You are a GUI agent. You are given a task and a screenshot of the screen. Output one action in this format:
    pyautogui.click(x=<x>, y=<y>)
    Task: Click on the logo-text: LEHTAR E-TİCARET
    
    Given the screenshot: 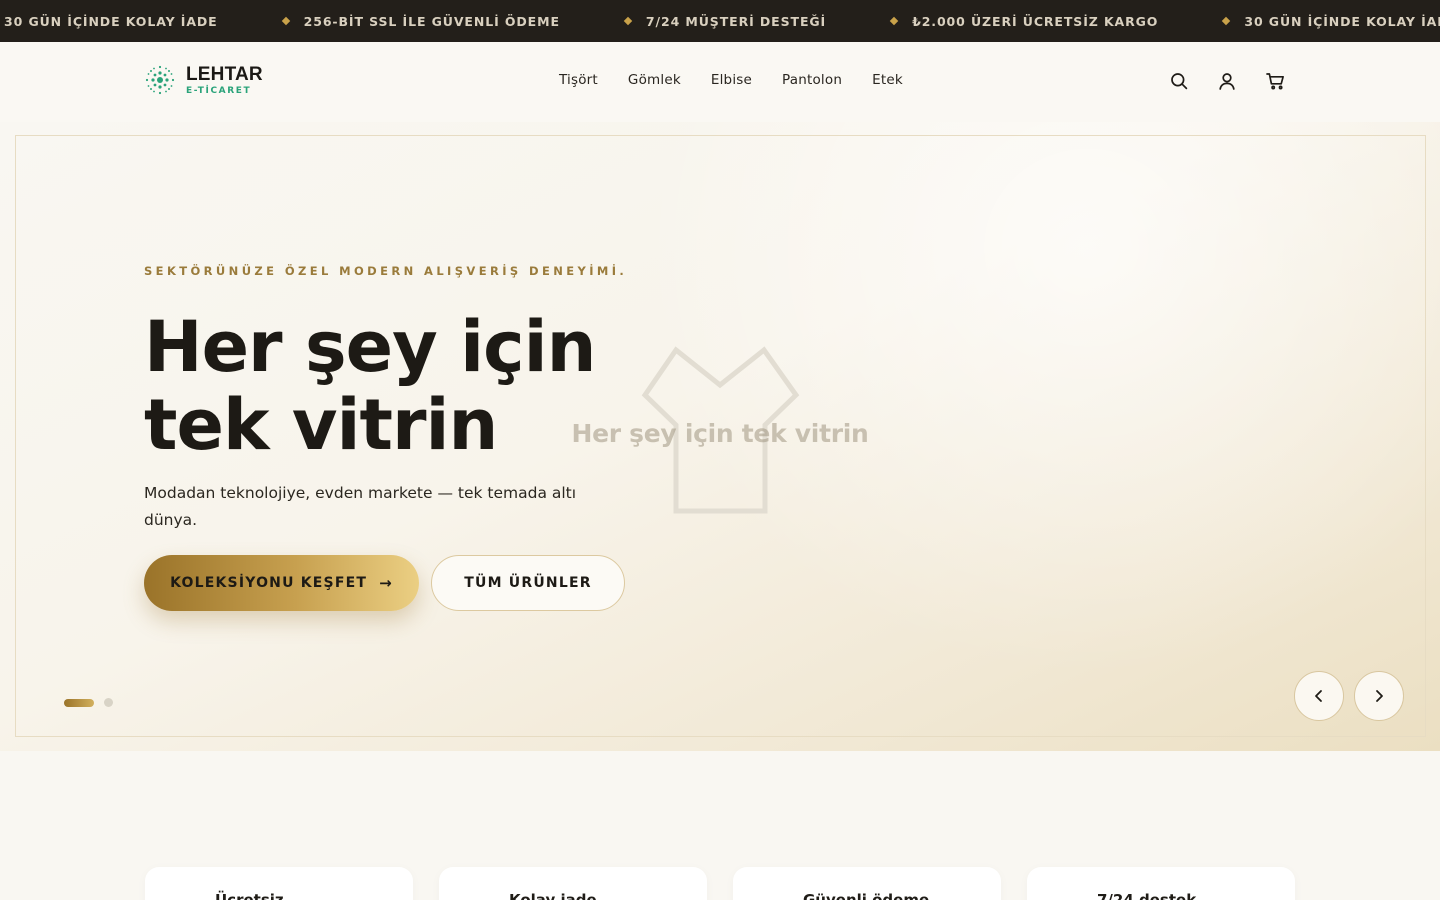 What is the action you would take?
    pyautogui.click(x=224, y=80)
    